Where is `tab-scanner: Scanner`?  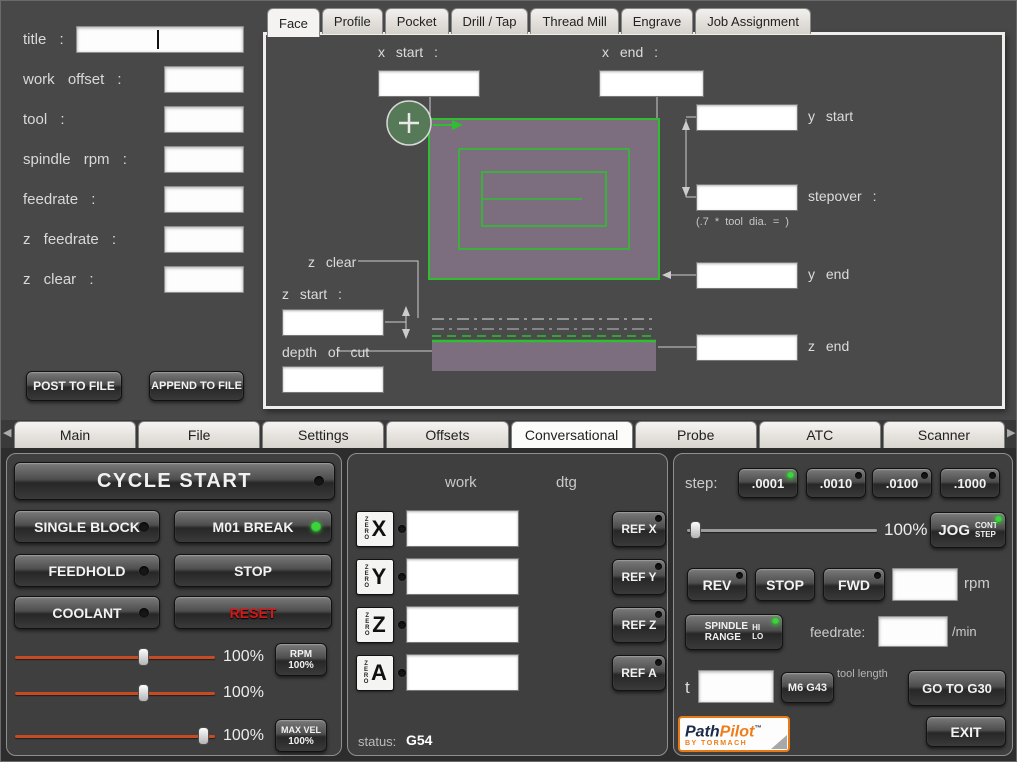 tab-scanner: Scanner is located at coordinates (943, 434).